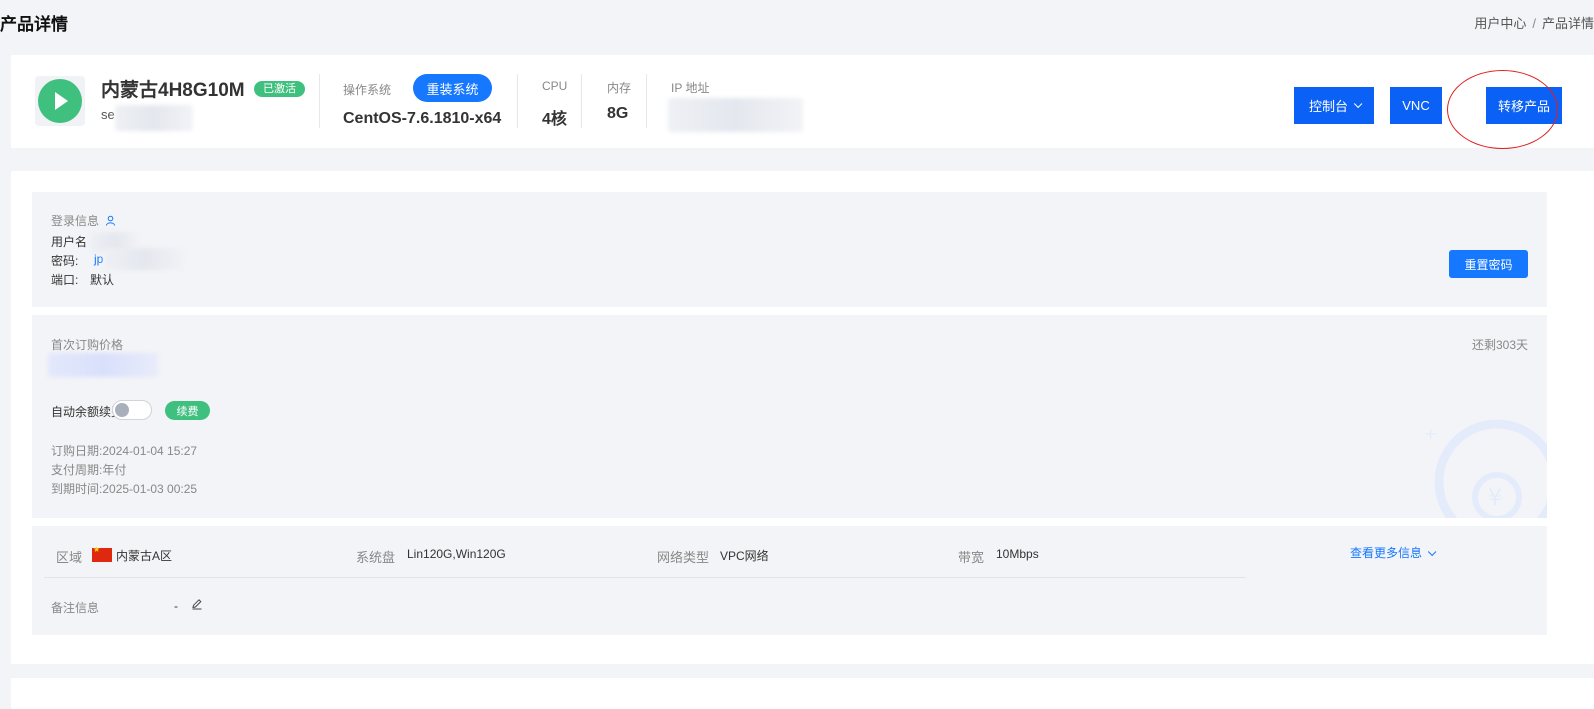 The height and width of the screenshot is (709, 1594). What do you see at coordinates (111, 220) in the screenshot?
I see `user-icon` at bounding box center [111, 220].